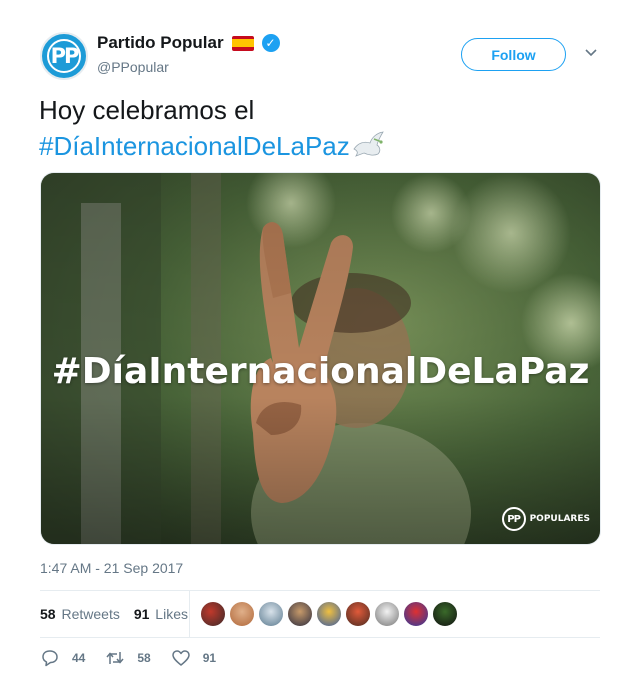  Describe the element at coordinates (180, 658) in the screenshot. I see `heart-icon` at that location.